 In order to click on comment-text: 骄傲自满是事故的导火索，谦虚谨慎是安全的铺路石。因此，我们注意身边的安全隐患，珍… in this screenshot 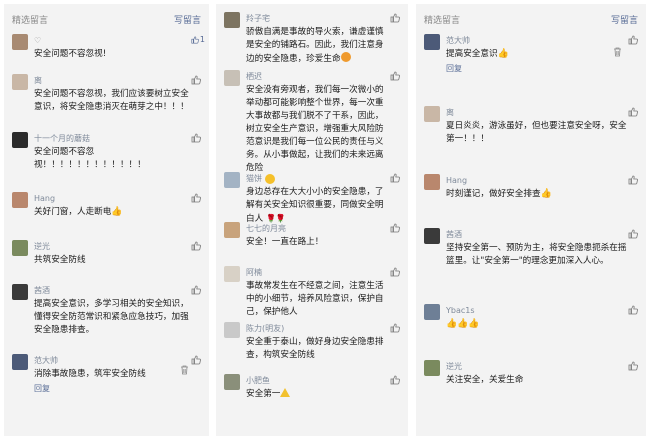, I will do `click(315, 45)`.